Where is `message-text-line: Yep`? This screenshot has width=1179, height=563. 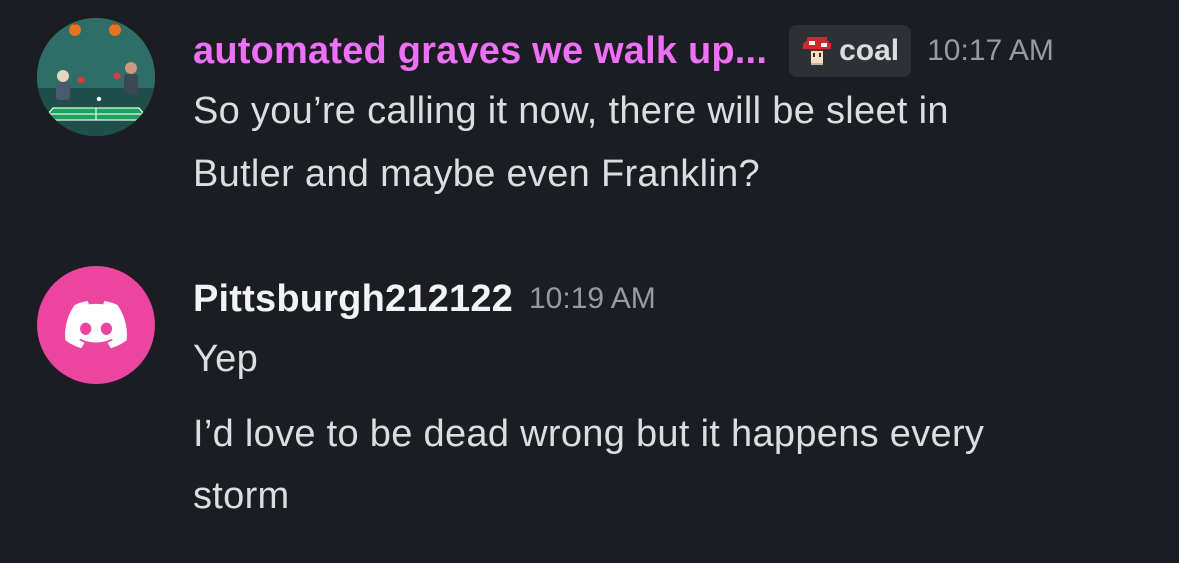 message-text-line: Yep is located at coordinates (226, 359).